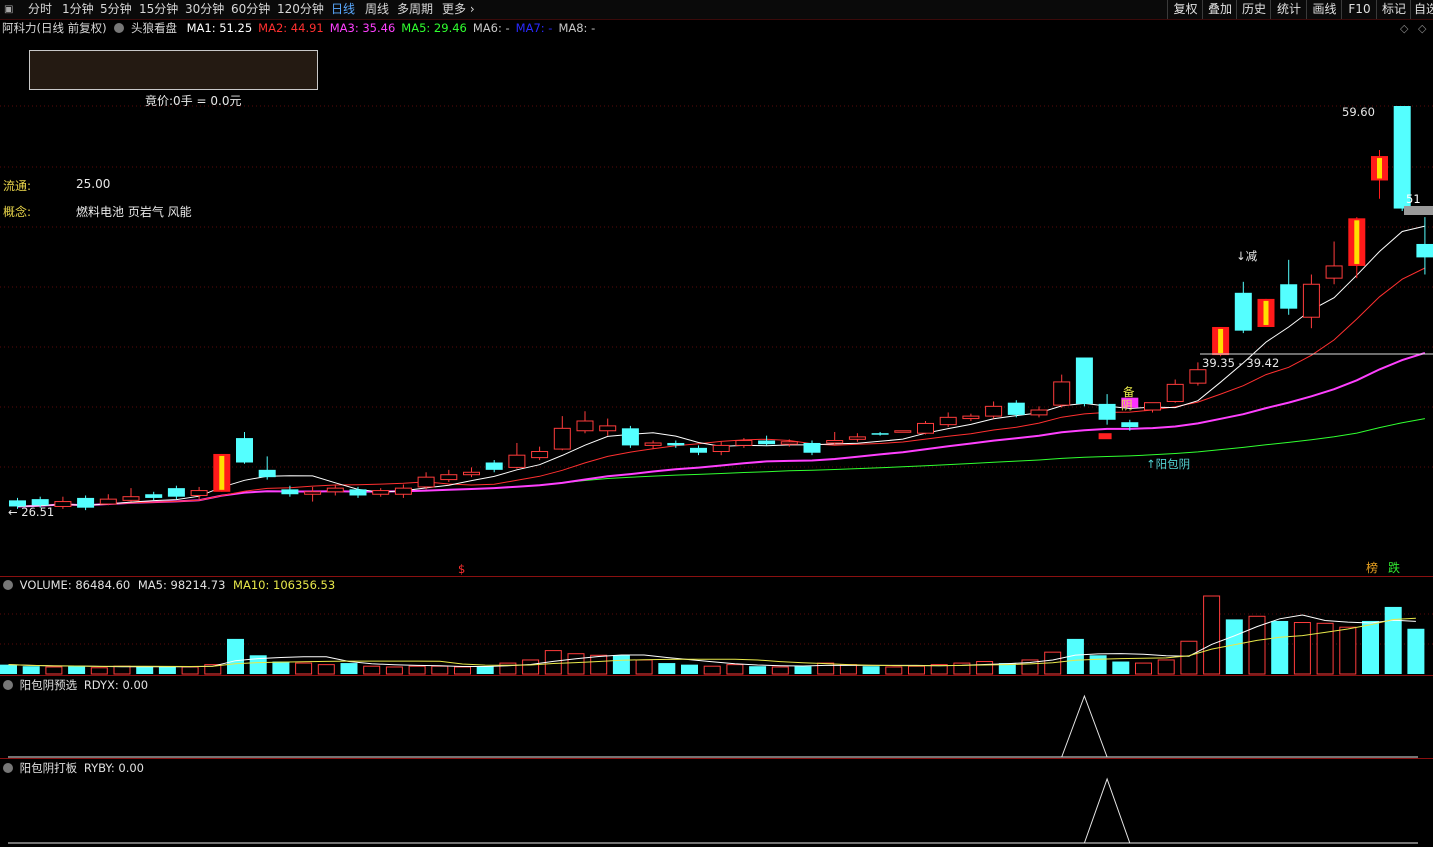 Image resolution: width=1433 pixels, height=847 pixels. I want to click on period-tab: 更多 ›, so click(458, 9).